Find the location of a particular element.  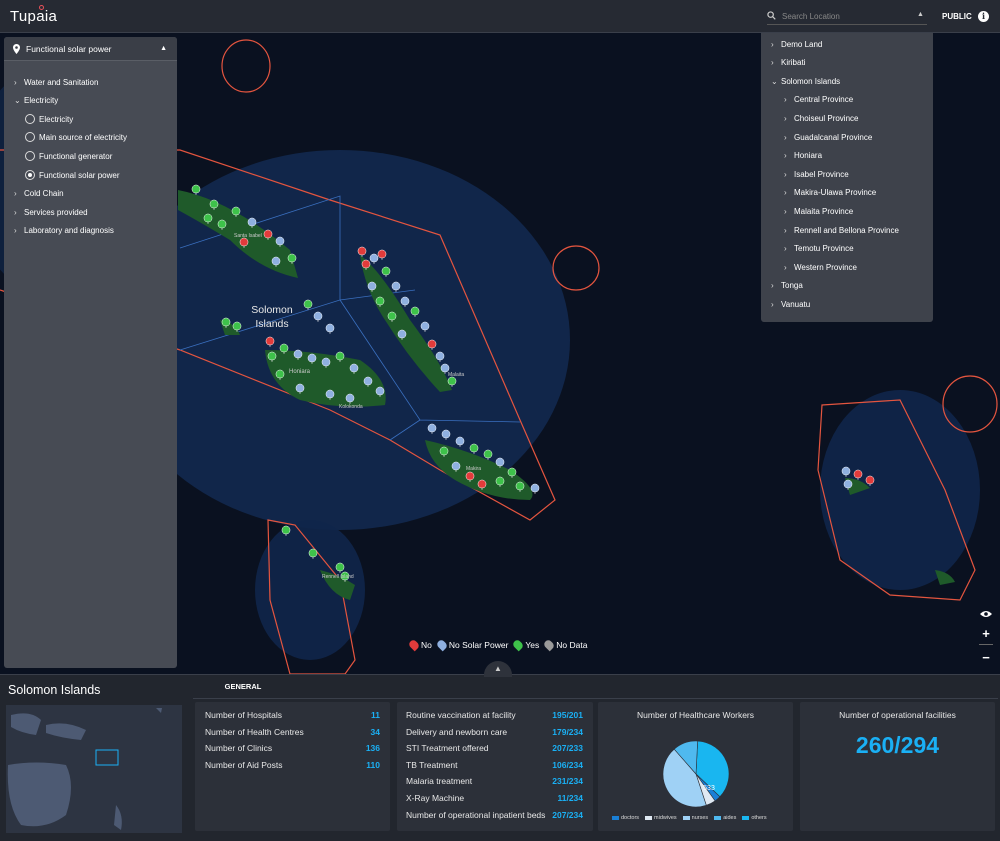

country-map-label-1: Solomon is located at coordinates (272, 310).